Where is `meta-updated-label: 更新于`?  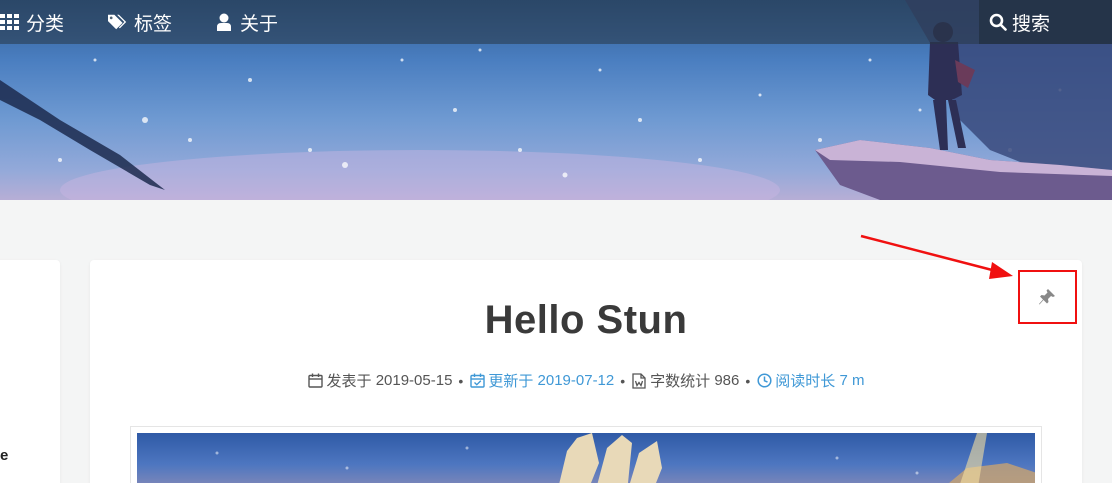 meta-updated-label: 更新于 is located at coordinates (511, 381).